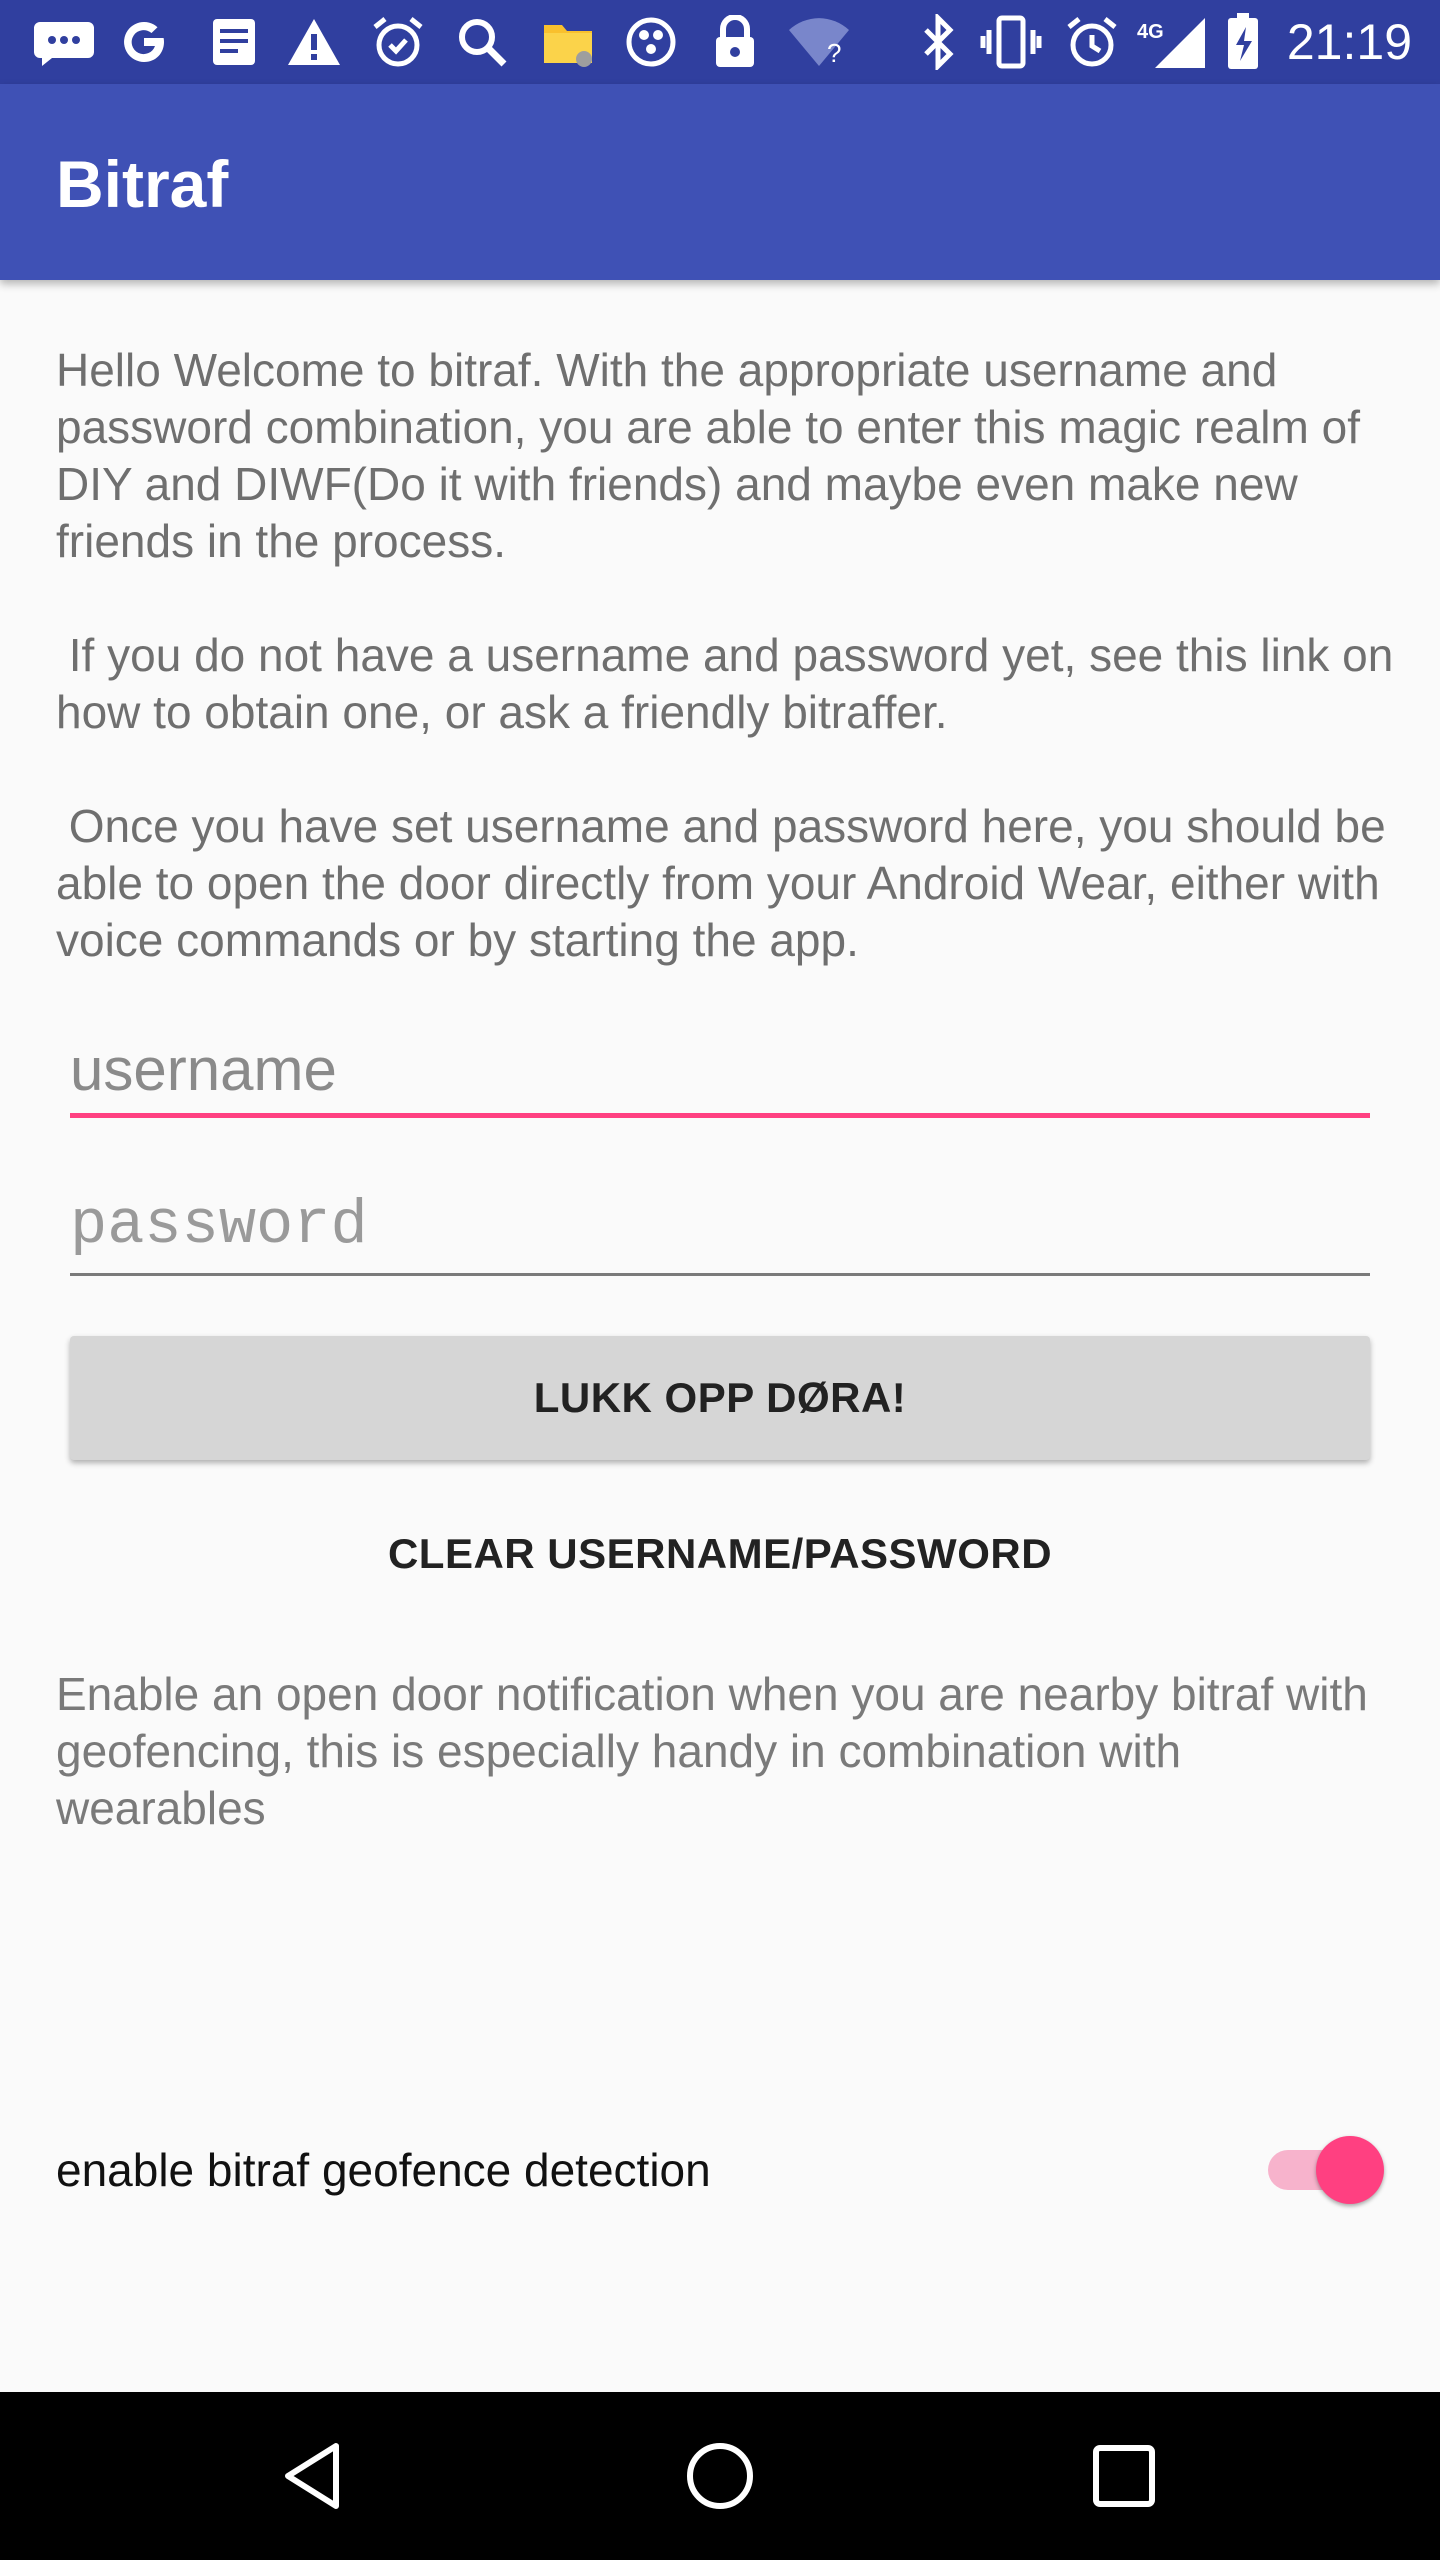 The height and width of the screenshot is (2560, 1440). Describe the element at coordinates (651, 42) in the screenshot. I see `game-icon` at that location.